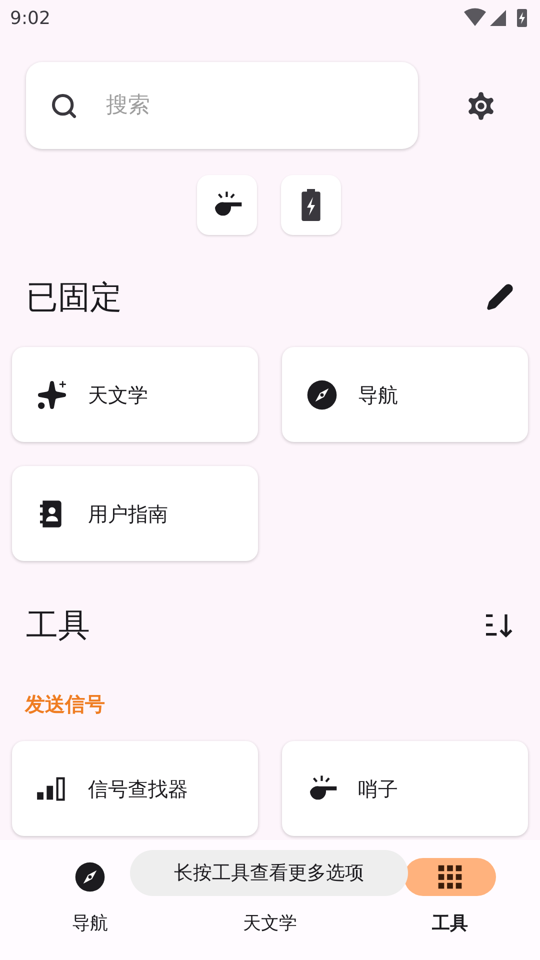  What do you see at coordinates (269, 873) in the screenshot?
I see `toast-message: 长按工具查看更多选项` at bounding box center [269, 873].